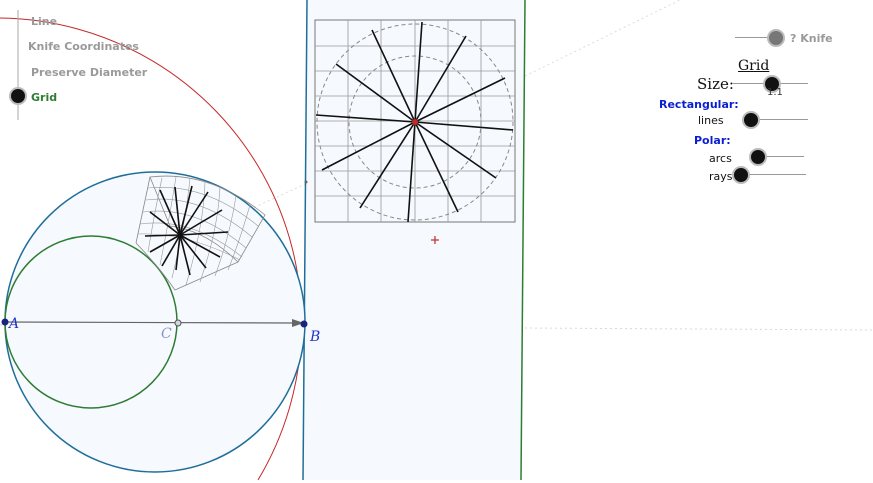  What do you see at coordinates (759, 38) in the screenshot?
I see `knife-toggle` at bounding box center [759, 38].